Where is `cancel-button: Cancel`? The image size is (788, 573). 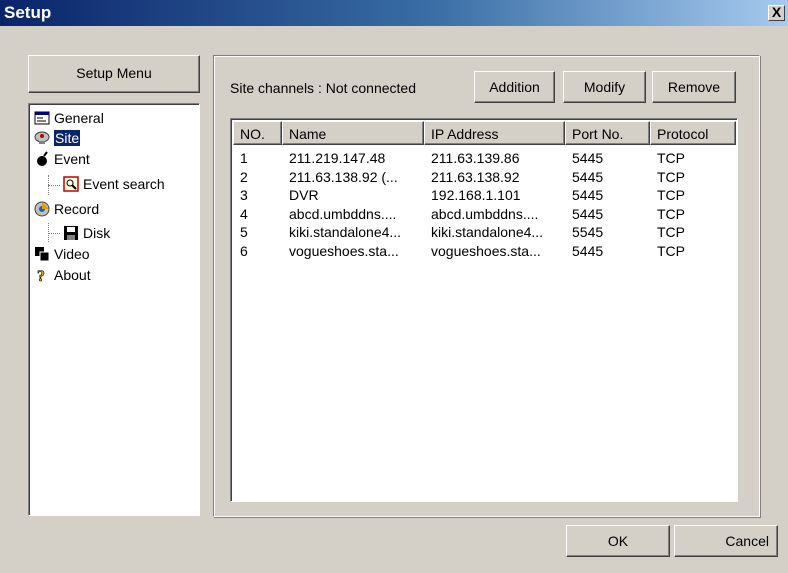 cancel-button: Cancel is located at coordinates (726, 541).